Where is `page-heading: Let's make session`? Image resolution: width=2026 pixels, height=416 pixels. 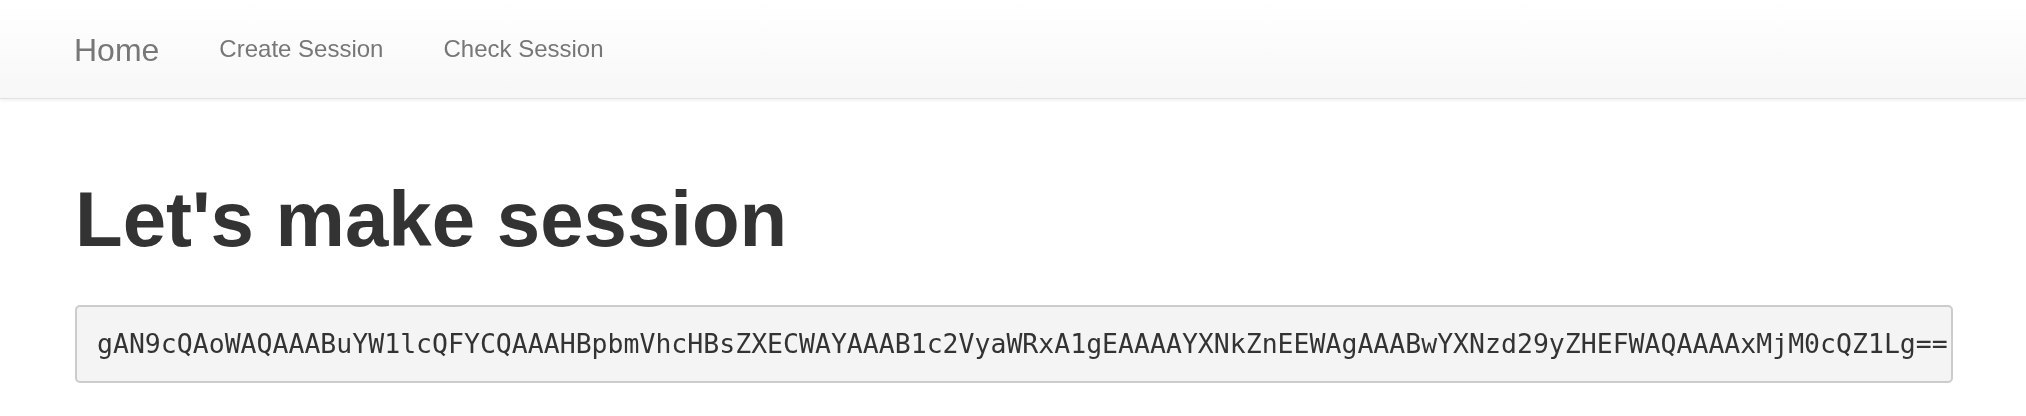 page-heading: Let's make session is located at coordinates (432, 220).